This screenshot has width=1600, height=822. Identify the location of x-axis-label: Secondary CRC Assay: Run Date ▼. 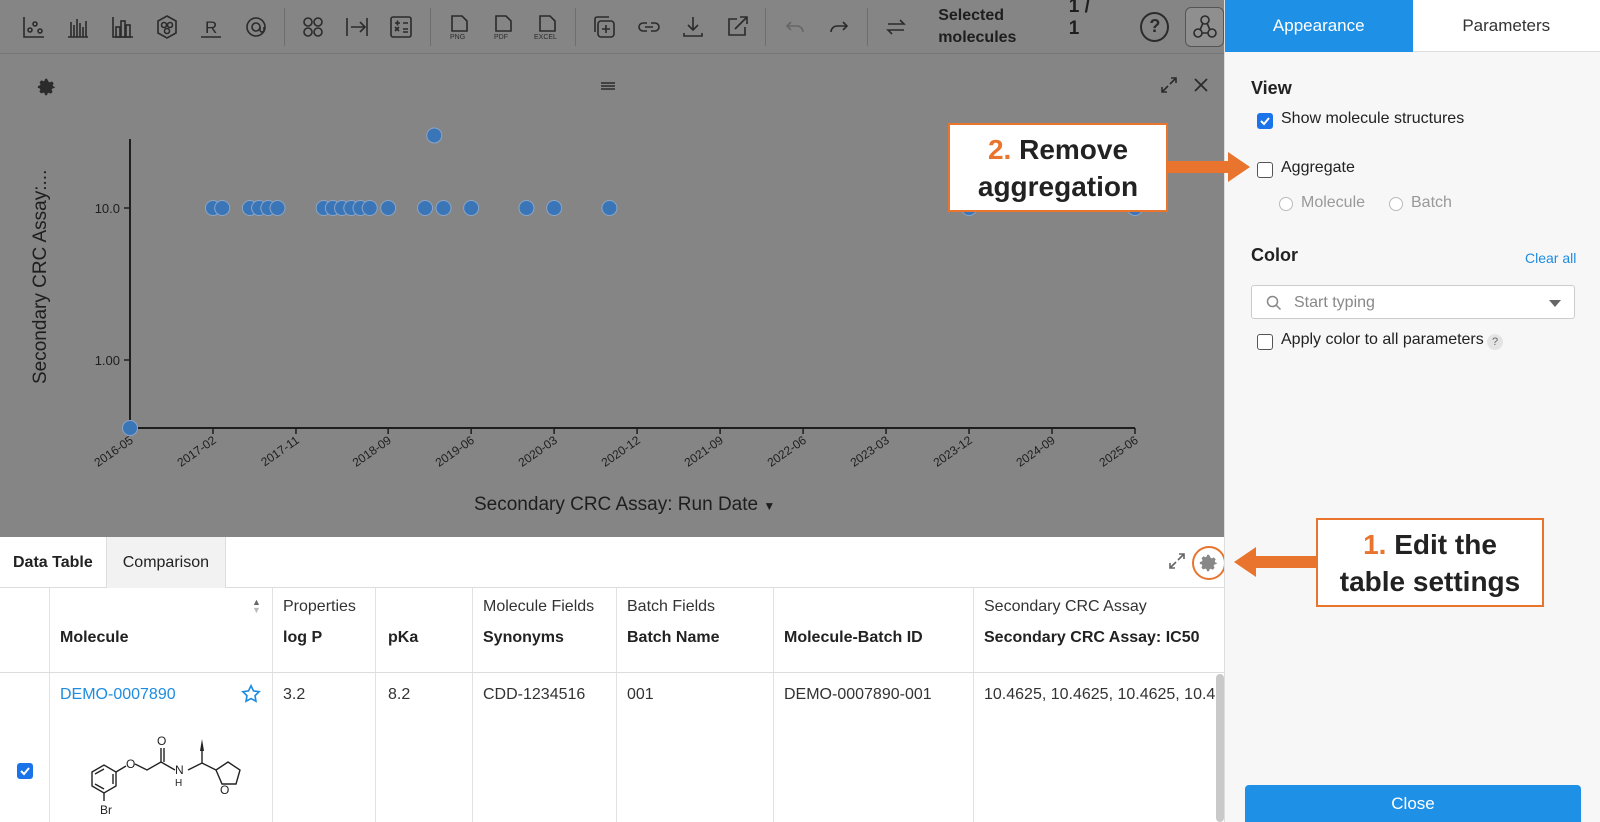
(624, 505).